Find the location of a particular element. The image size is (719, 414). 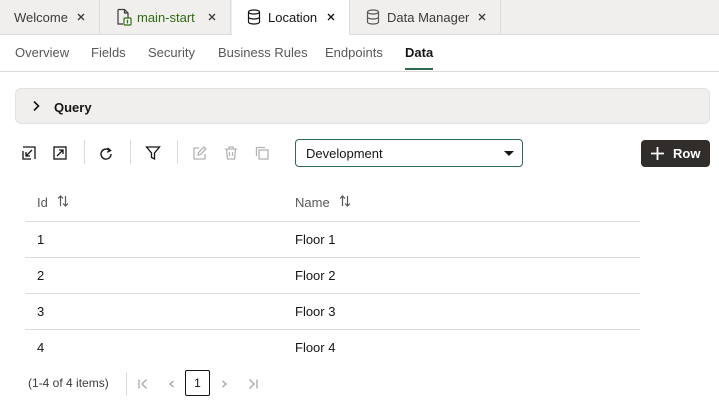

next-page-icon is located at coordinates (224, 384).